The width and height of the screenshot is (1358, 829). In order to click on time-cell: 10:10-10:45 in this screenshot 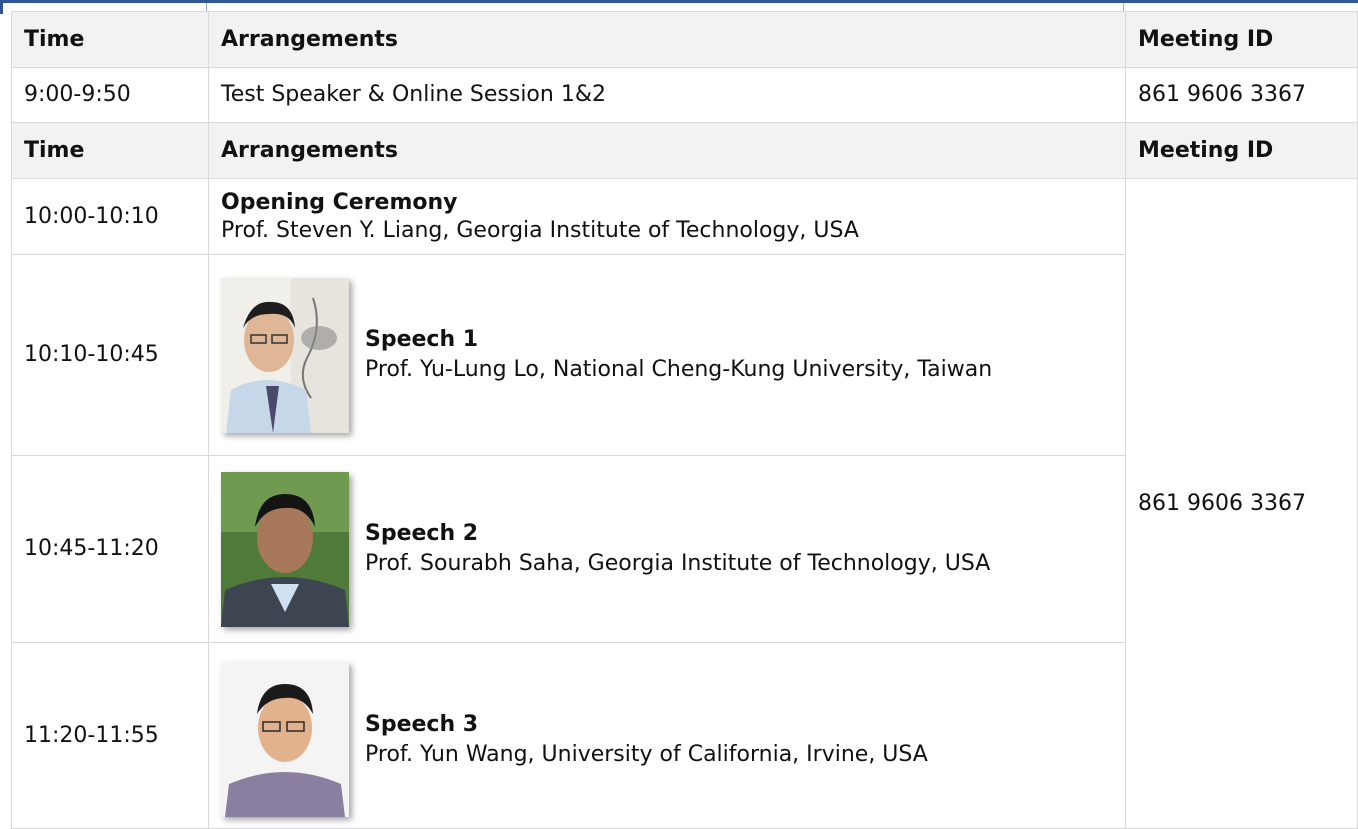, I will do `click(110, 355)`.